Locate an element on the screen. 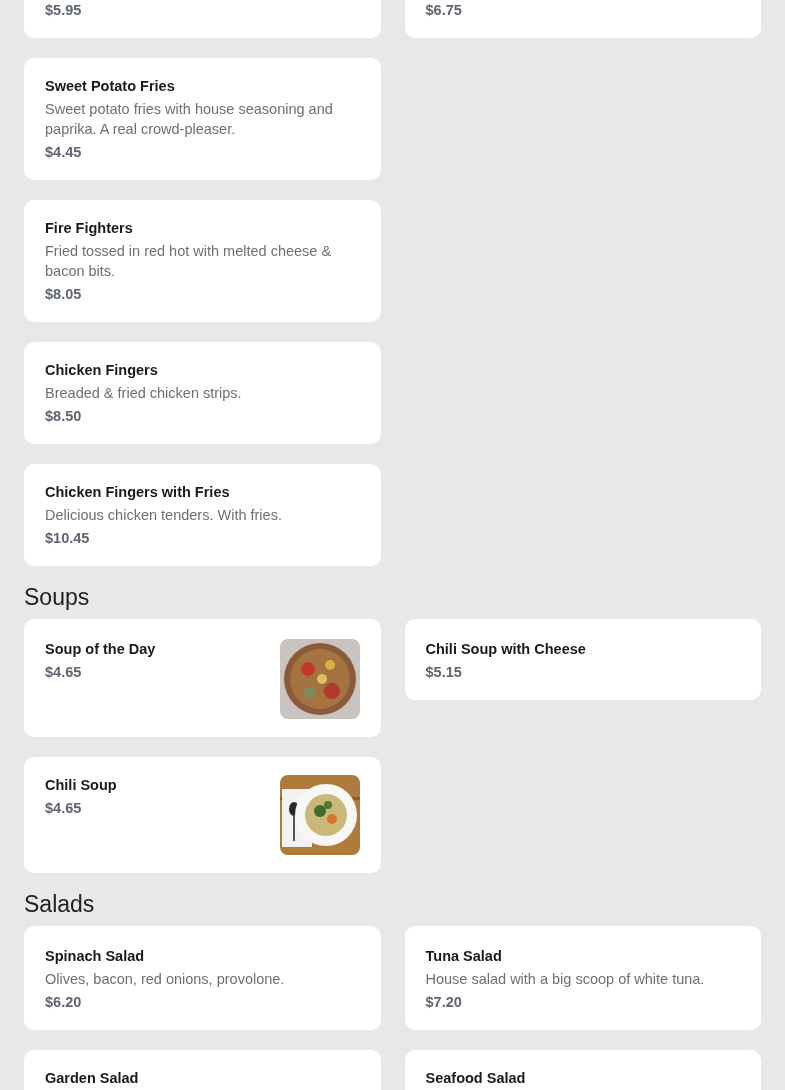 Image resolution: width=785 pixels, height=1090 pixels. menu-item-card: Seafood Salad is located at coordinates (582, 1070).